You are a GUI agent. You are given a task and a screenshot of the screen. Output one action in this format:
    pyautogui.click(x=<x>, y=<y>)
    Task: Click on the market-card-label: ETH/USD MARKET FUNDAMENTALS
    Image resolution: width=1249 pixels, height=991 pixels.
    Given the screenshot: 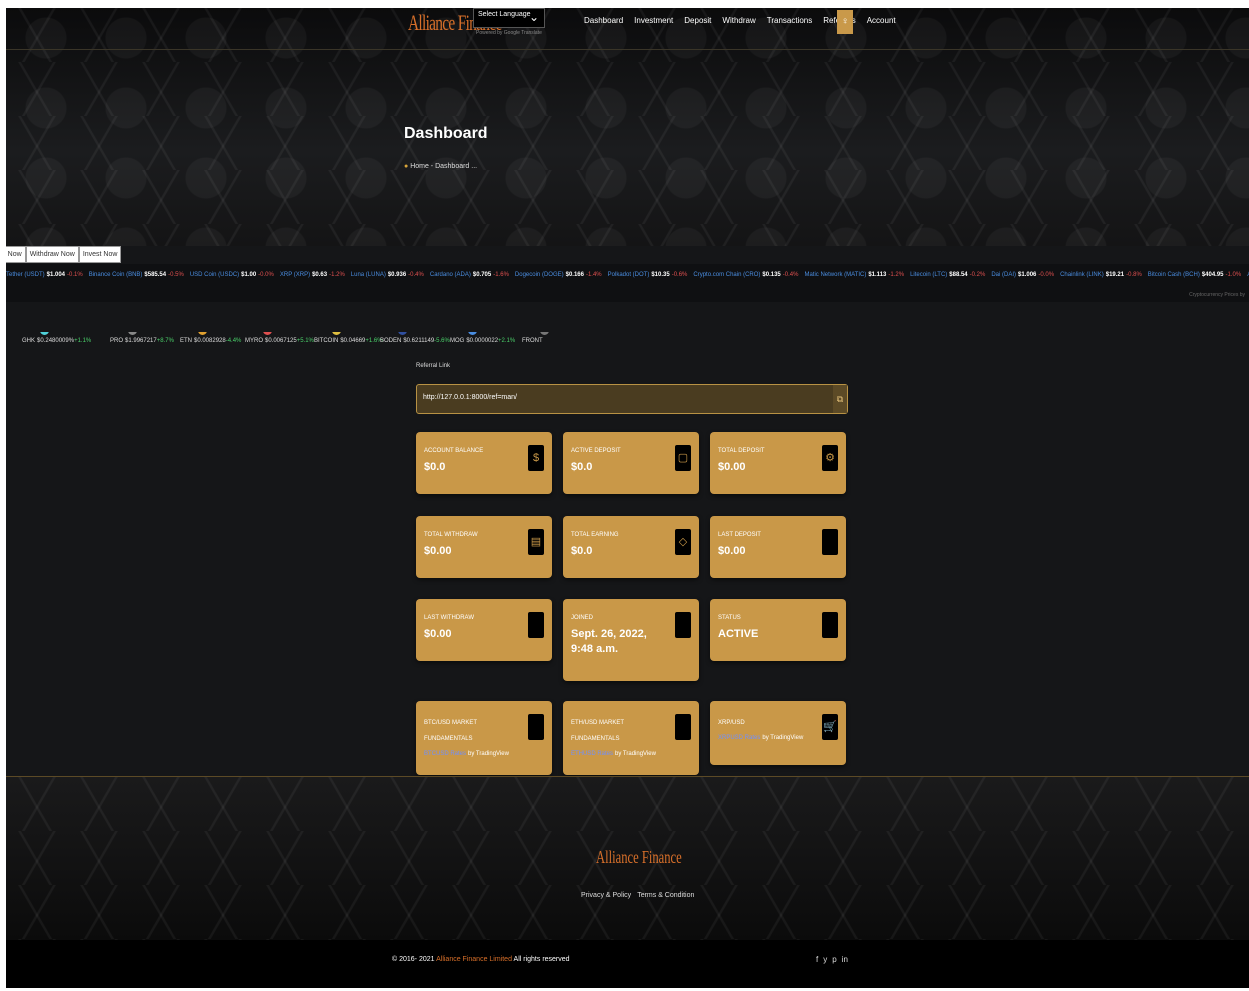 What is the action you would take?
    pyautogui.click(x=597, y=731)
    